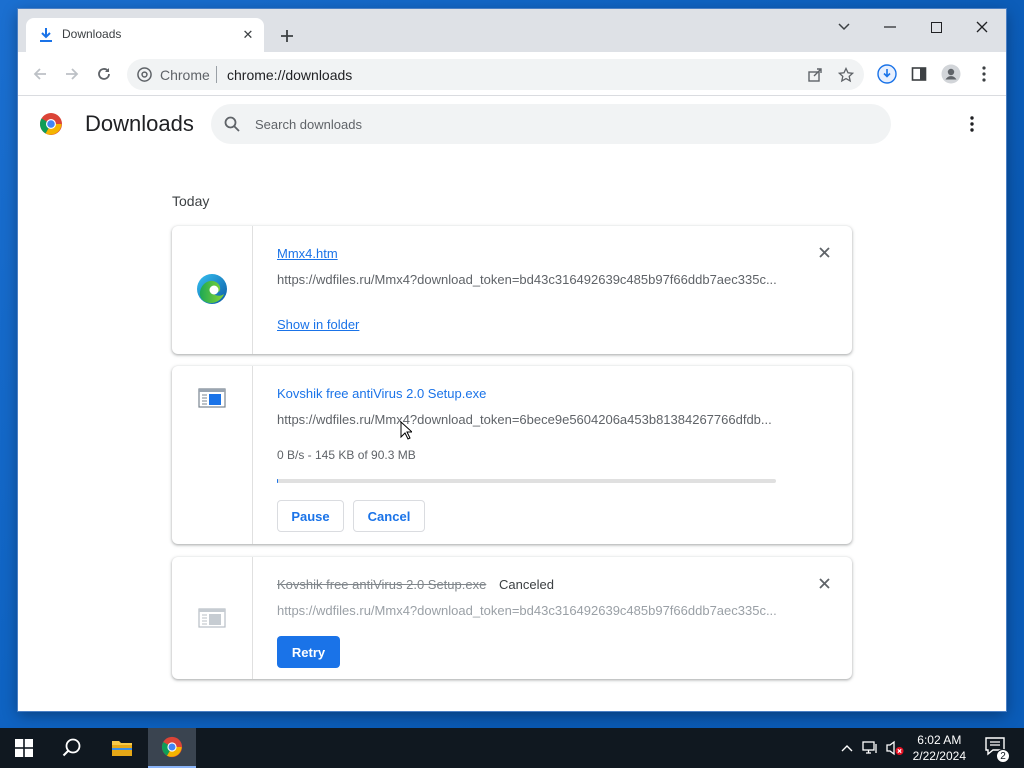 The width and height of the screenshot is (1024, 768). I want to click on search-input, so click(555, 124).